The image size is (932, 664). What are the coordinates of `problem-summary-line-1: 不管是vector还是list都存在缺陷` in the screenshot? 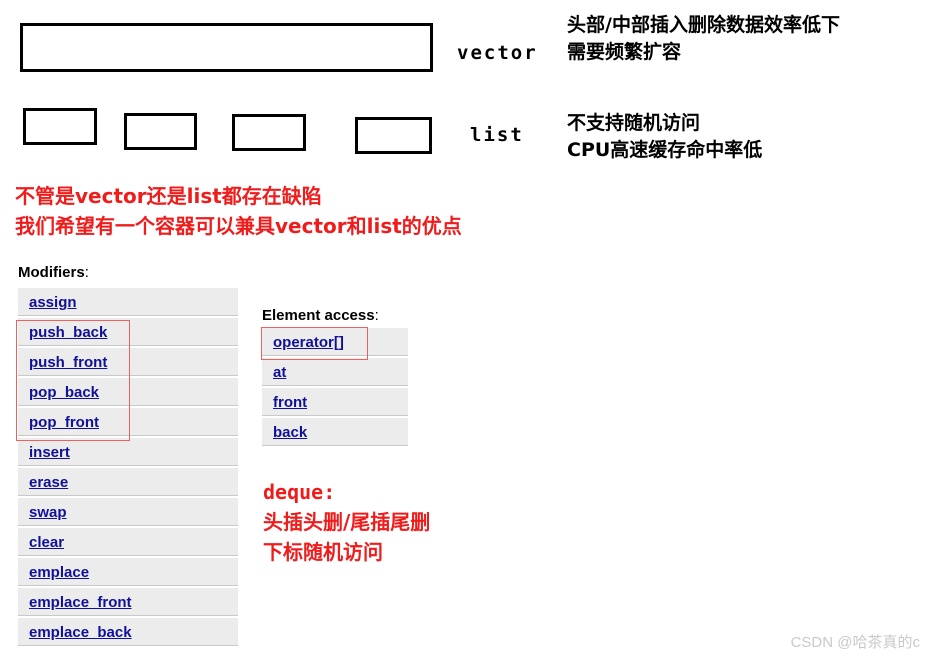 It's located at (168, 196).